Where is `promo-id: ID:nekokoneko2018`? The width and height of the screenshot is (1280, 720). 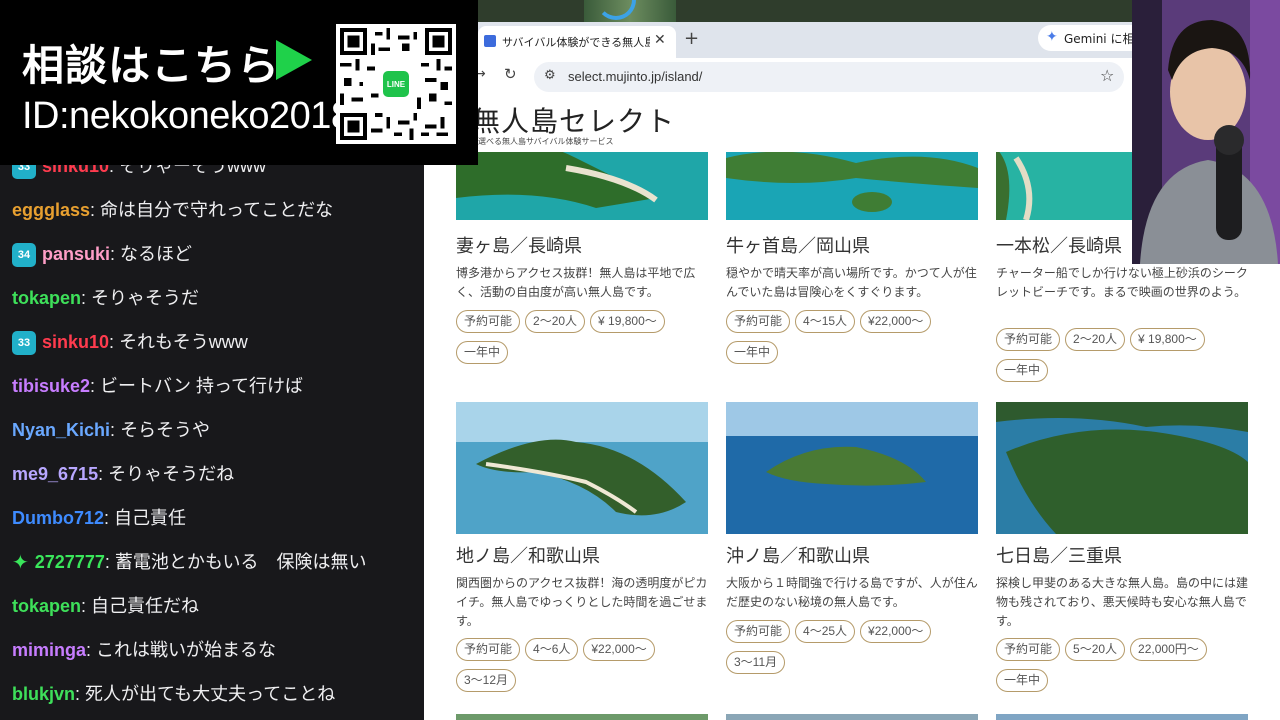 promo-id: ID:nekokoneko2018 is located at coordinates (187, 116).